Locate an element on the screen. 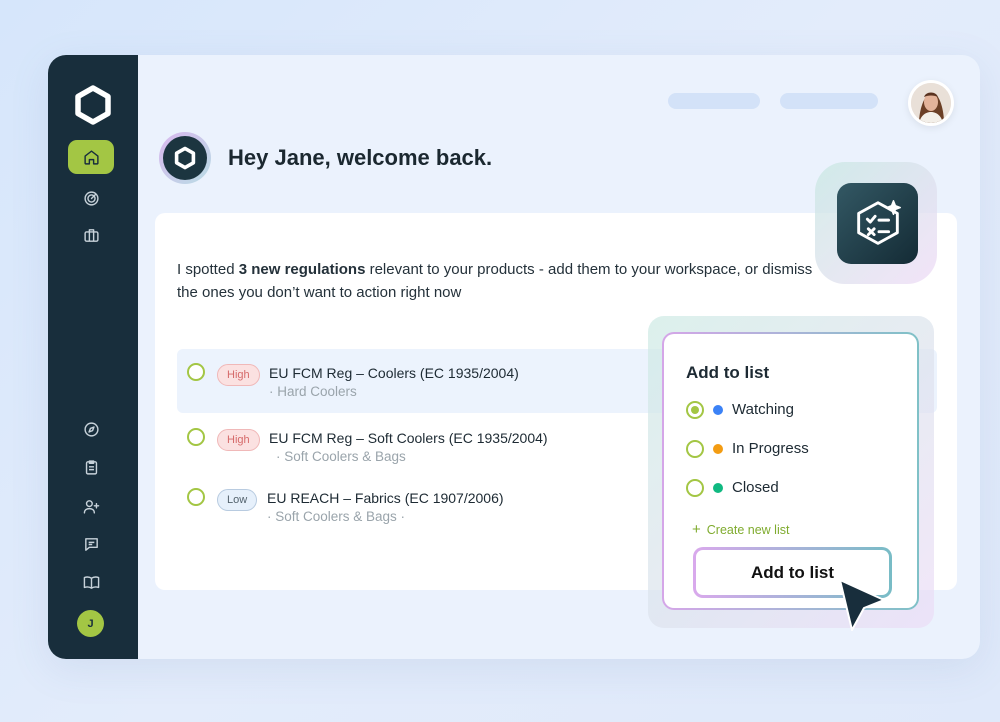 The image size is (1000, 722). sidebar-item-home is located at coordinates (91, 157).